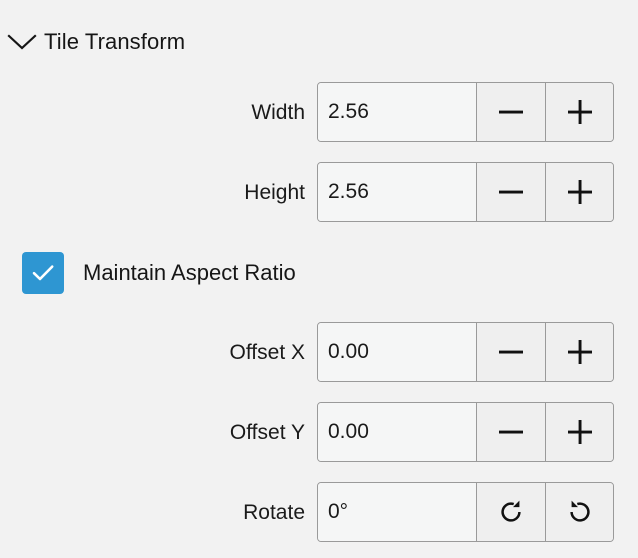  I want to click on field-label-offset-x: Offset X, so click(267, 352).